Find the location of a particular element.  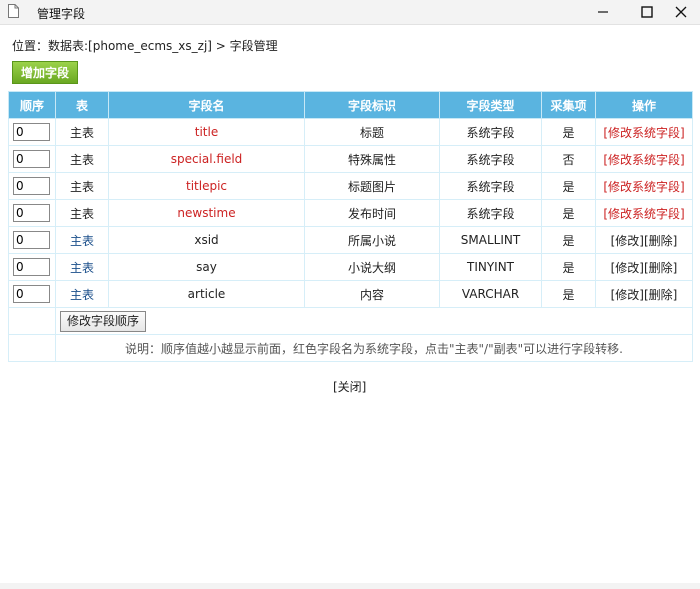

breadcrumb-current: 字段管理 is located at coordinates (254, 46).